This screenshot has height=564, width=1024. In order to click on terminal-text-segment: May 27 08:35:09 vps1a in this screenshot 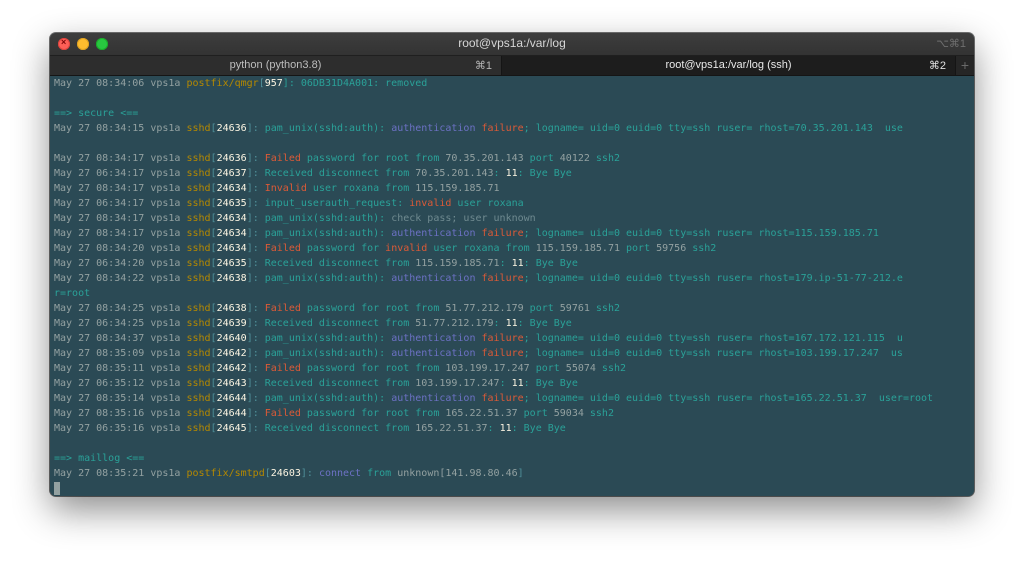, I will do `click(120, 353)`.